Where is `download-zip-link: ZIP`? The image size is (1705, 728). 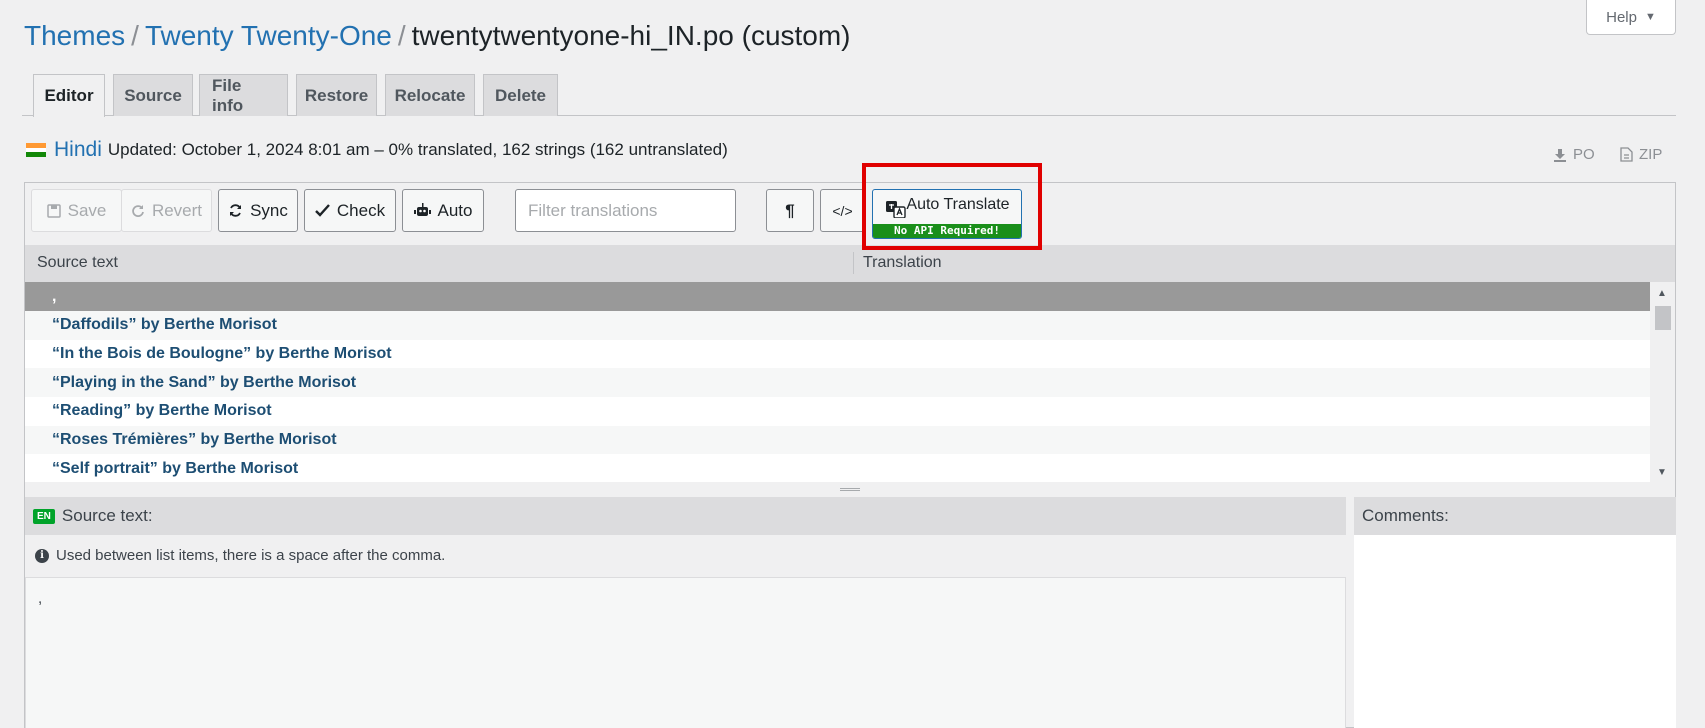
download-zip-link: ZIP is located at coordinates (1641, 154).